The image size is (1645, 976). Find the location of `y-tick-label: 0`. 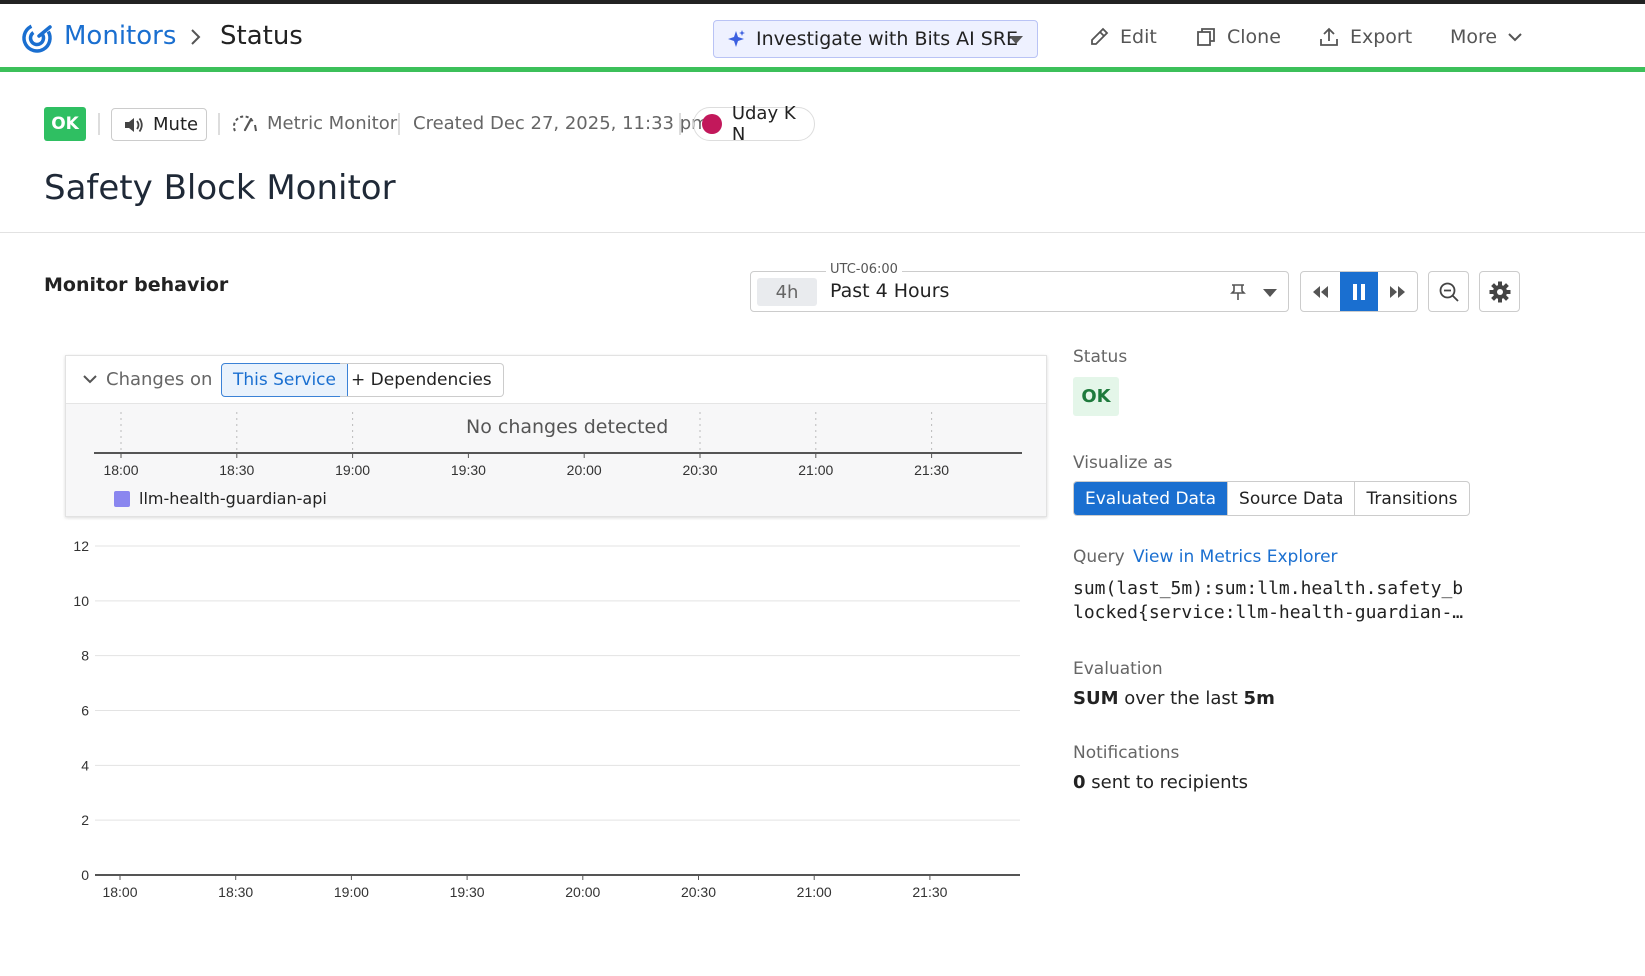

y-tick-label: 0 is located at coordinates (85, 875).